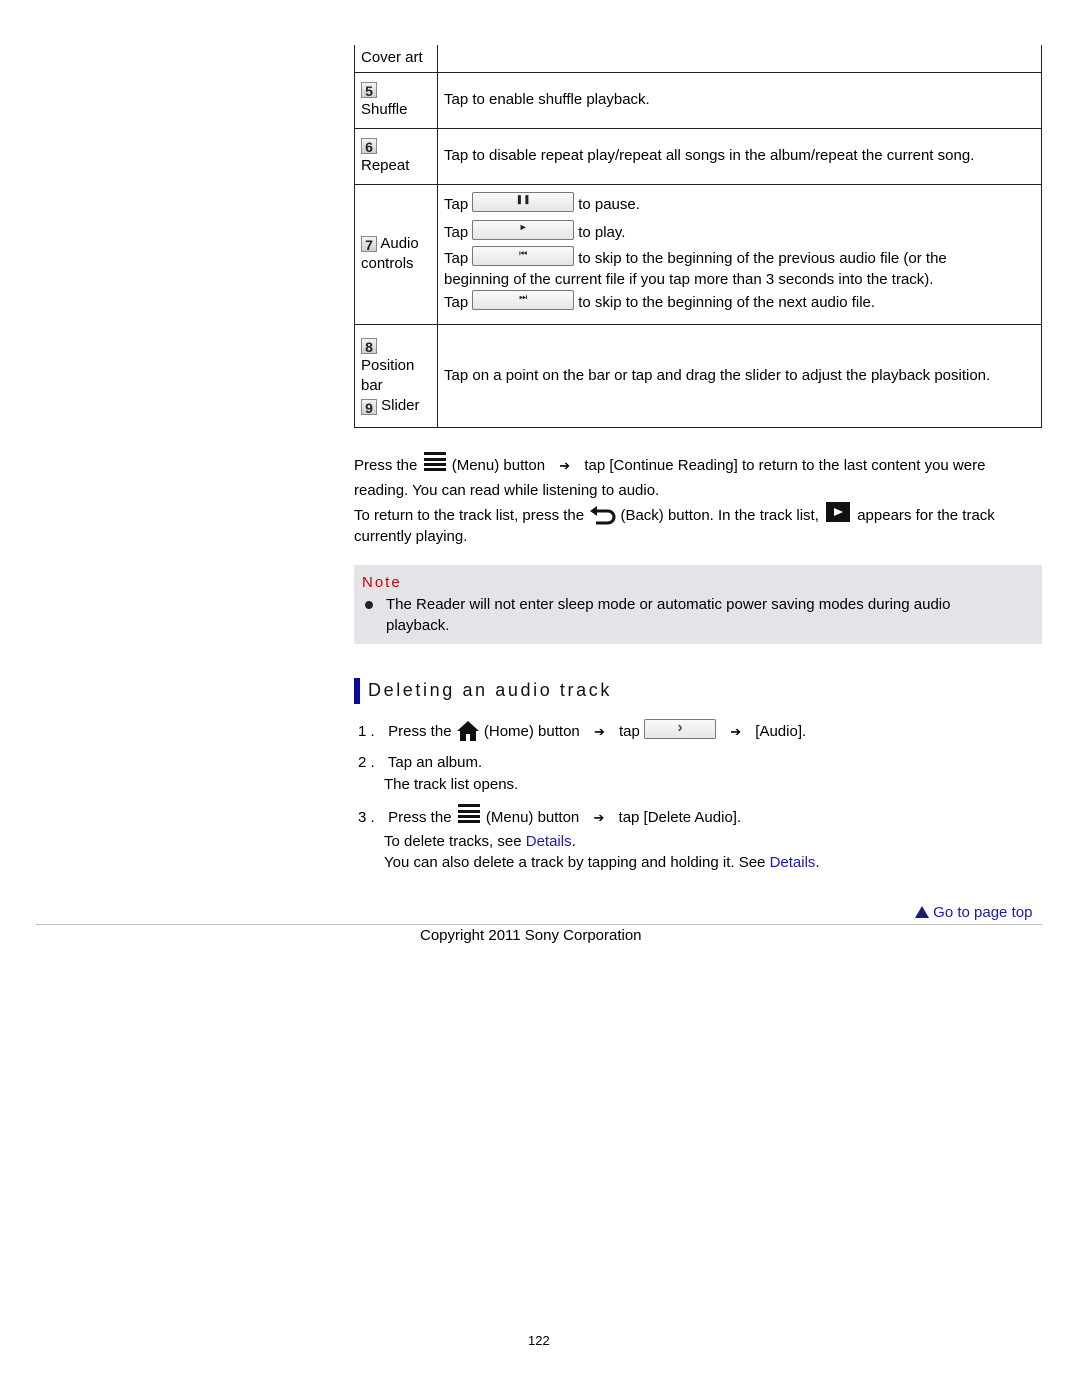  I want to click on shuffle-label: Shuffle, so click(384, 109).